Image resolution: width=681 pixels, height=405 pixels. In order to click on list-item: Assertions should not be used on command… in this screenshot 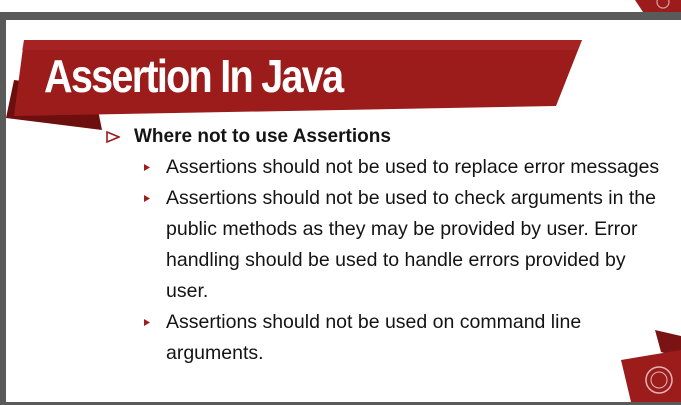, I will do `click(402, 338)`.